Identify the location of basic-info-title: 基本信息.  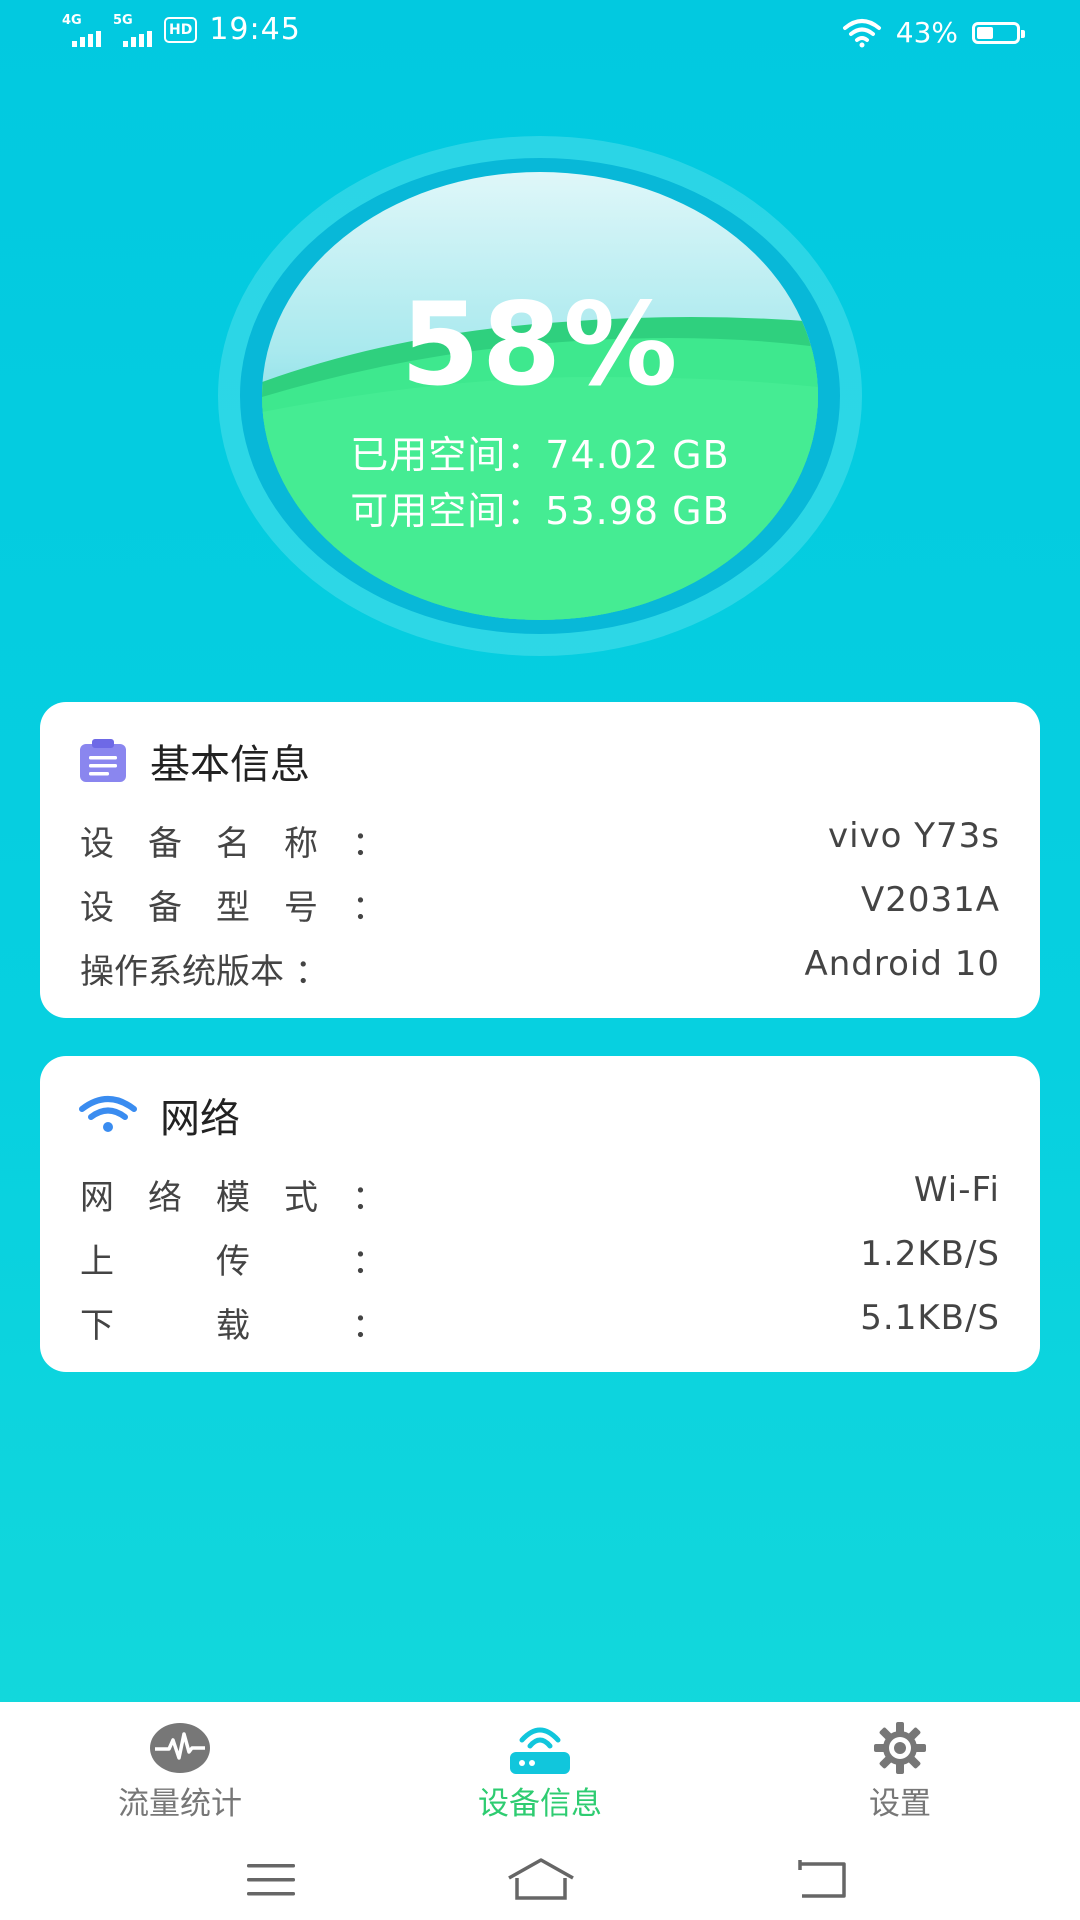
(230, 765).